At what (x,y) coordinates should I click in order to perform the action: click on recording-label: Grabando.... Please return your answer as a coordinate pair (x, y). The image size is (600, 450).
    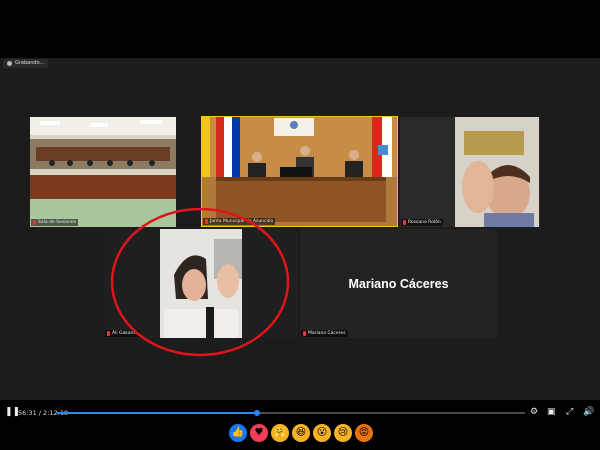
    Looking at the image, I should click on (30, 63).